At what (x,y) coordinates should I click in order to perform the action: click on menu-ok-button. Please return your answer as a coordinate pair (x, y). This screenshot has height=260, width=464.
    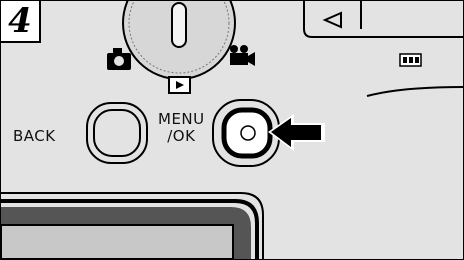
    Looking at the image, I should click on (246, 133).